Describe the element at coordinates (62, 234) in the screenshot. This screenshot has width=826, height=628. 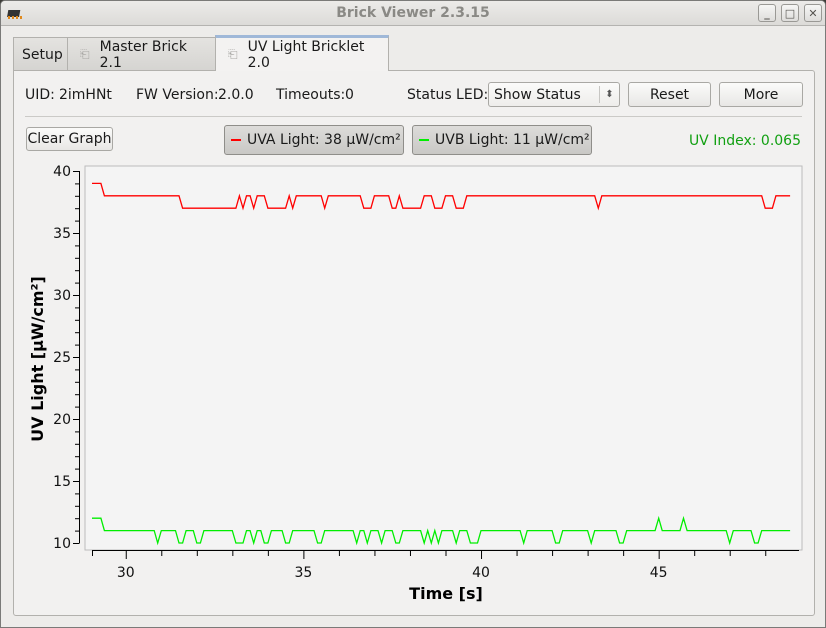
I see `y-tick-label: 35` at that location.